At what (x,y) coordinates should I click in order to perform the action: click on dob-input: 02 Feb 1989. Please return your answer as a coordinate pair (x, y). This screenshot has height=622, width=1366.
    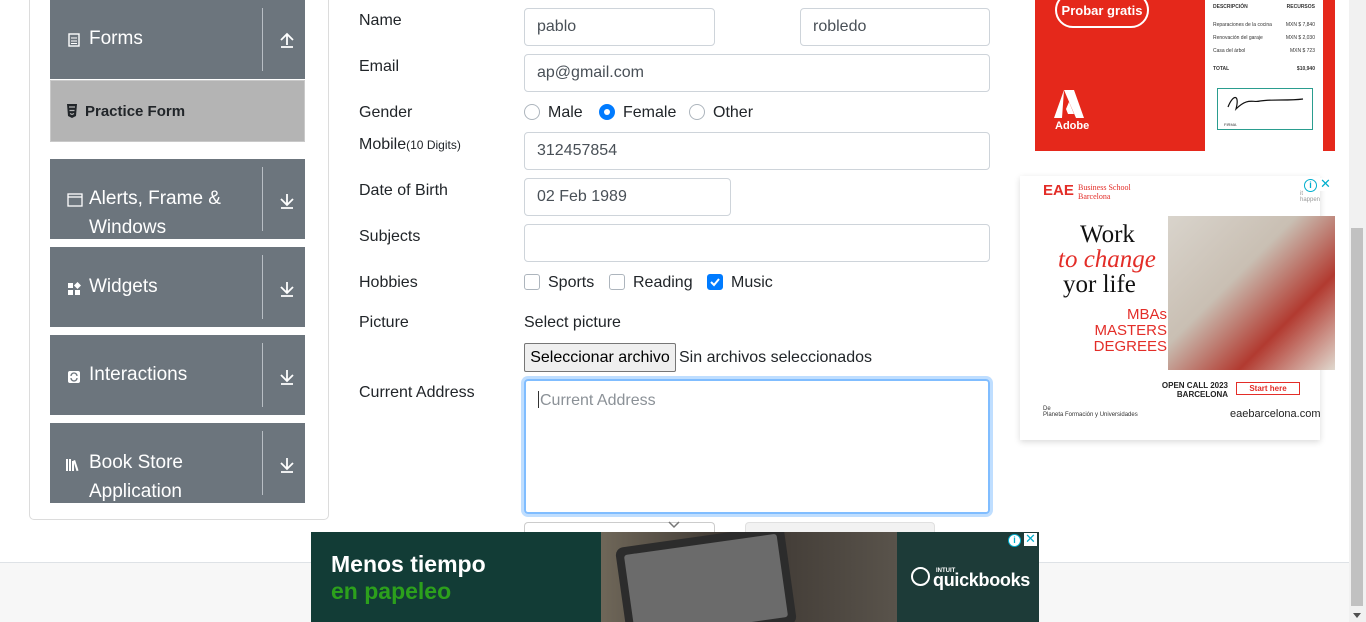
    Looking at the image, I should click on (627, 197).